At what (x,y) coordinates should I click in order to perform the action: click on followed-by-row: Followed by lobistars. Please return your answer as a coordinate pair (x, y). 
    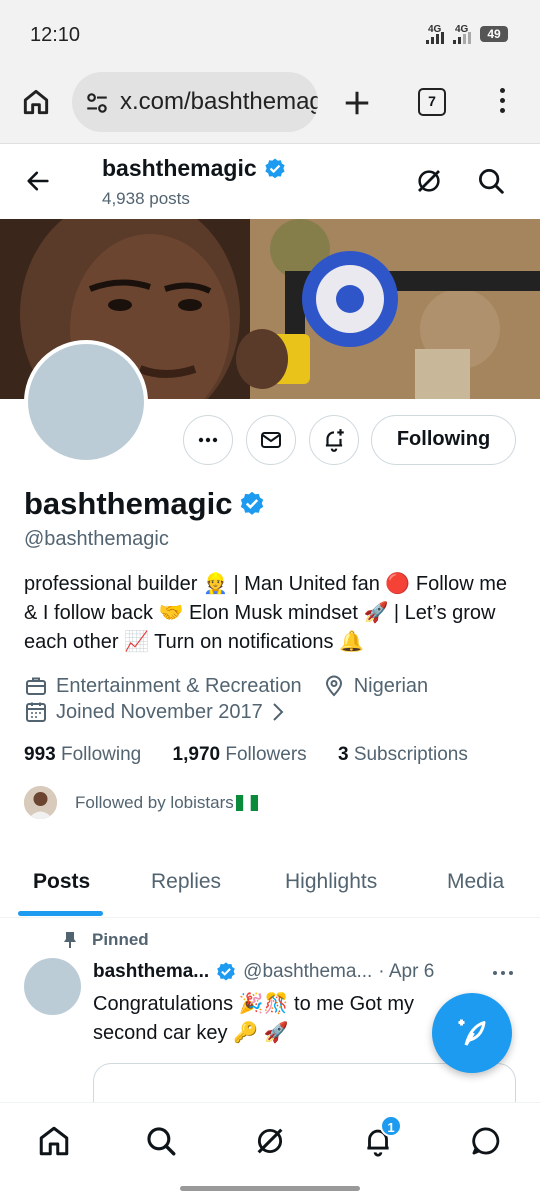
    Looking at the image, I should click on (141, 802).